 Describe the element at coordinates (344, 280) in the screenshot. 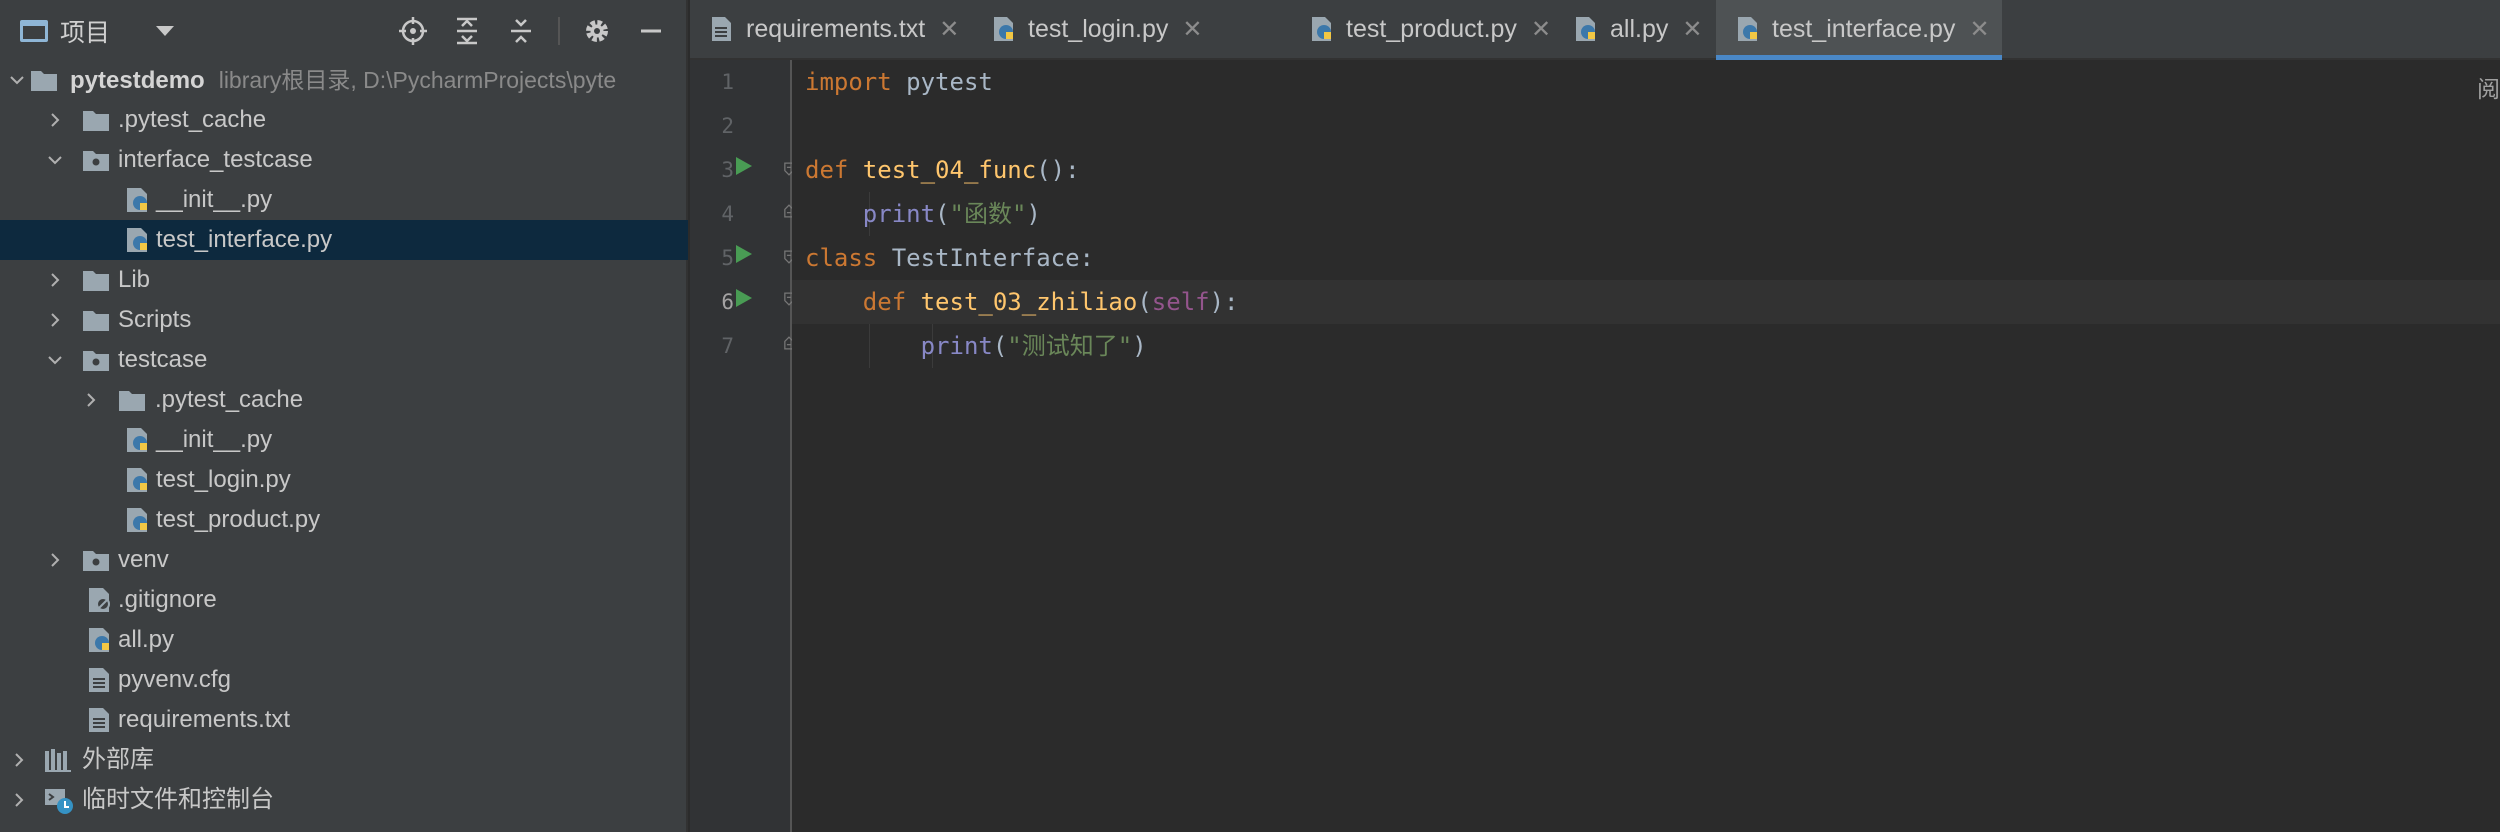

I see `tree-item-lib: Lib` at that location.